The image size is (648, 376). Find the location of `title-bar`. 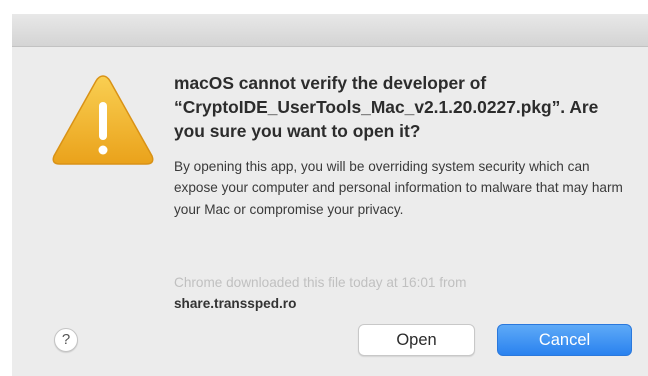

title-bar is located at coordinates (330, 30).